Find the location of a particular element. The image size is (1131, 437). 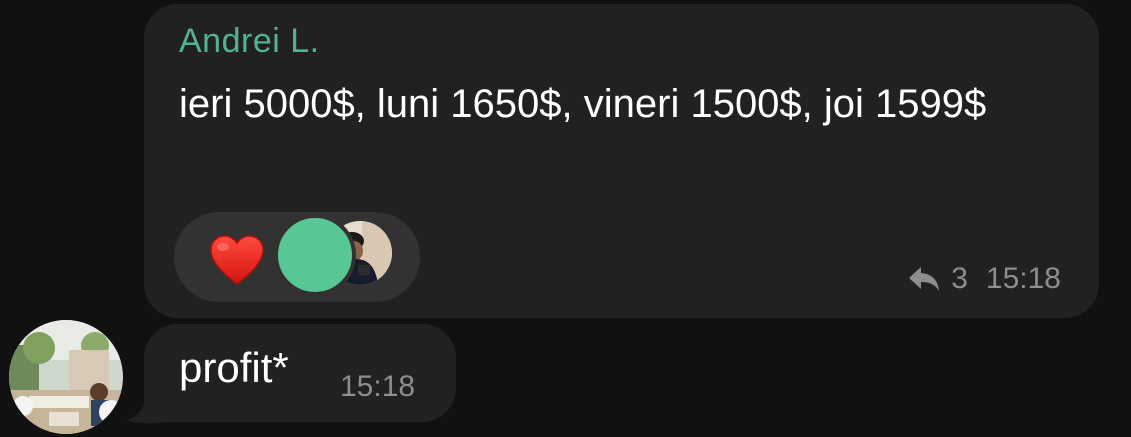

message-bubble-2: profit* 15:18 is located at coordinates (300, 373).